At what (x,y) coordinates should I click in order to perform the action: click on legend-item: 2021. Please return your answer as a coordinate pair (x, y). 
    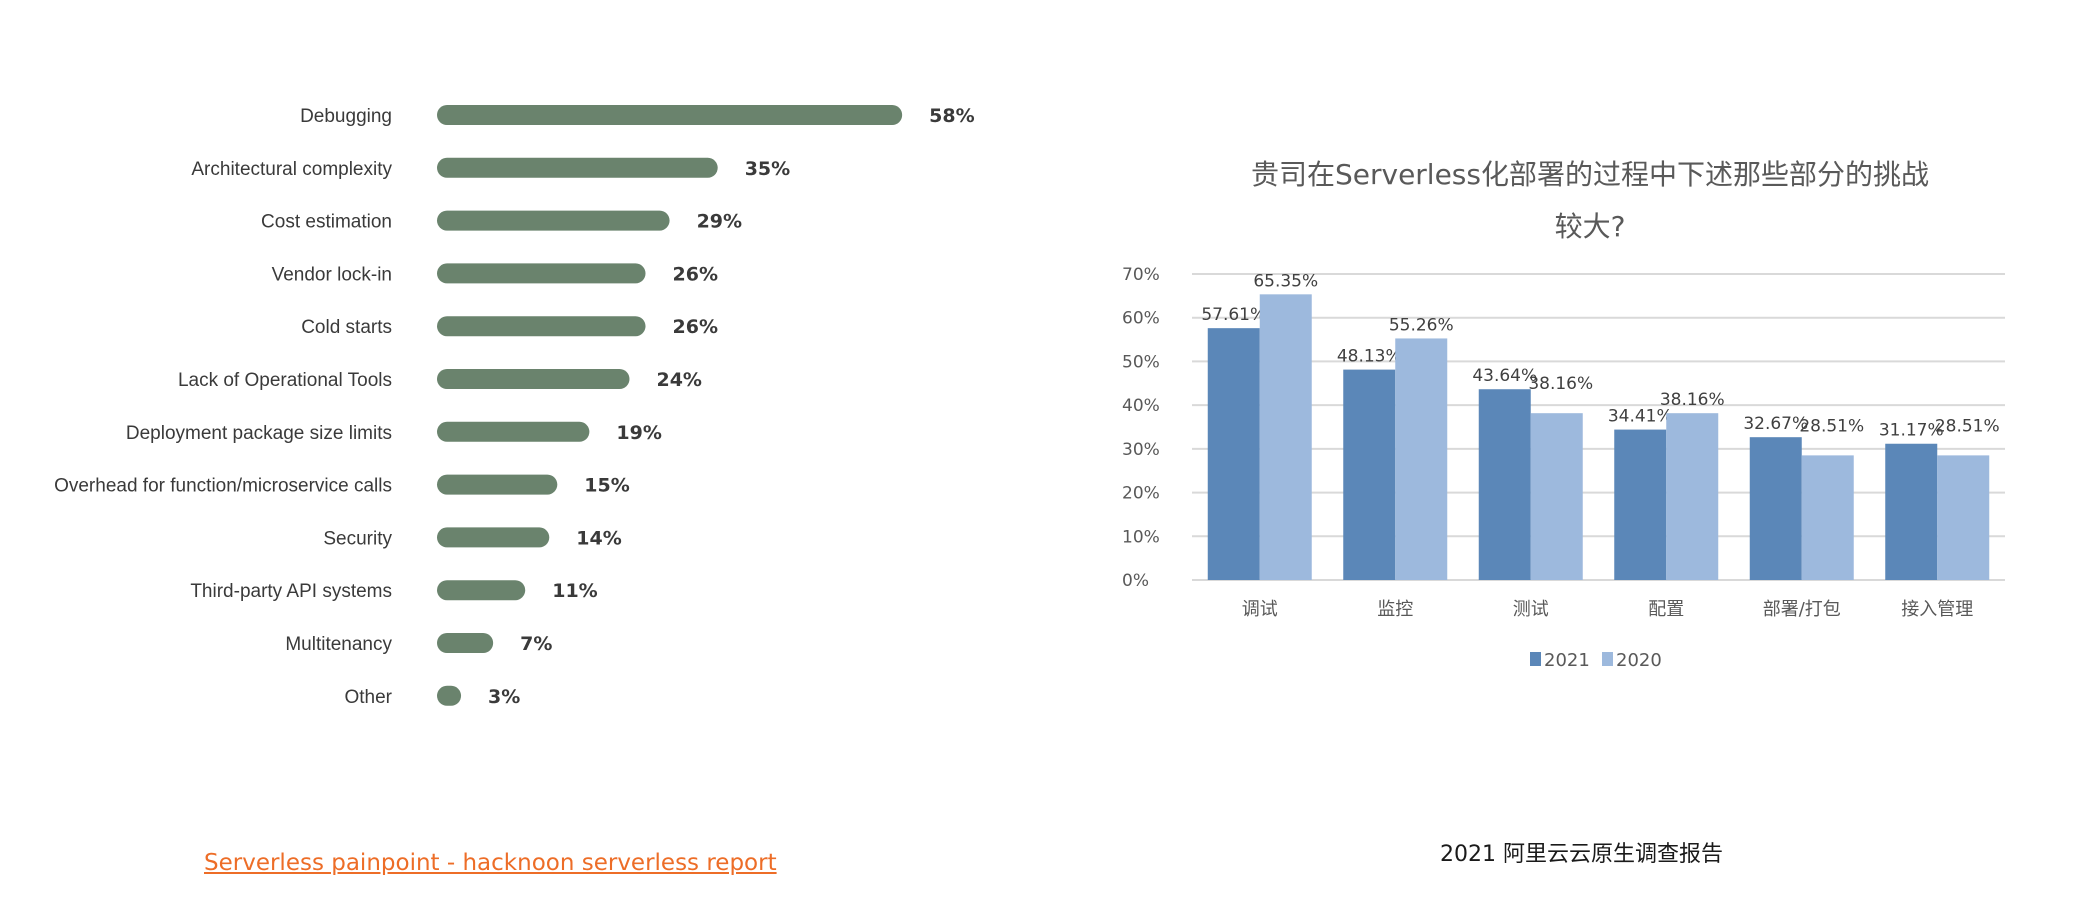
    Looking at the image, I should click on (1560, 660).